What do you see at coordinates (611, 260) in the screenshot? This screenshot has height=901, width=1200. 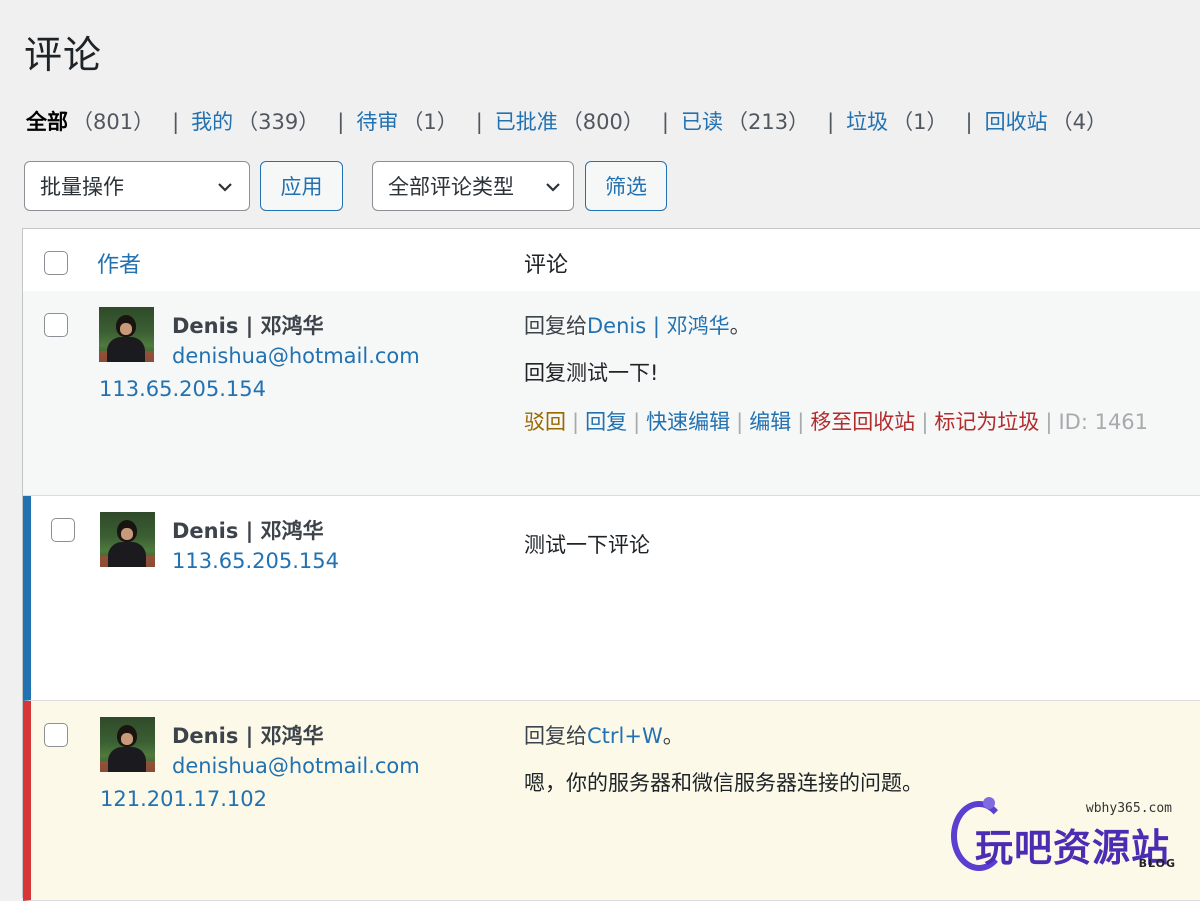 I see `table-header: 作者 评论` at bounding box center [611, 260].